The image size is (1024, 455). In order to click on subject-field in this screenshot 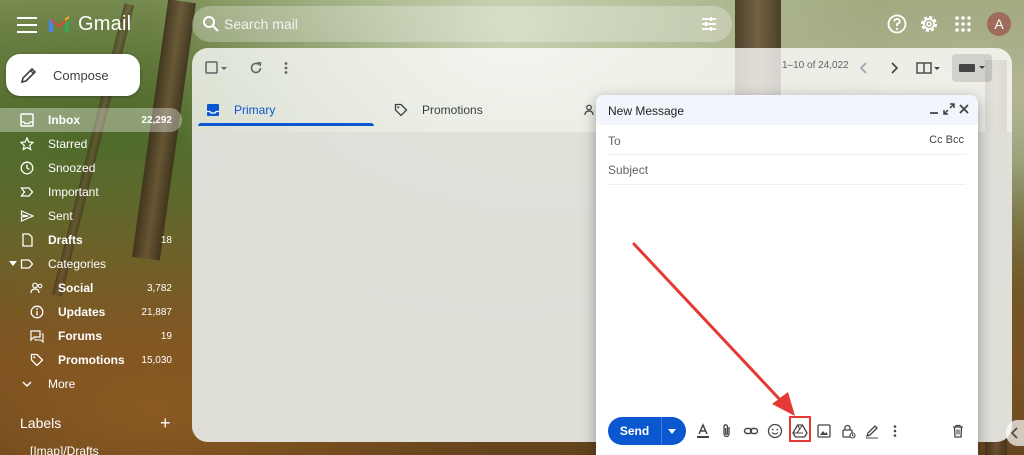, I will do `click(787, 170)`.